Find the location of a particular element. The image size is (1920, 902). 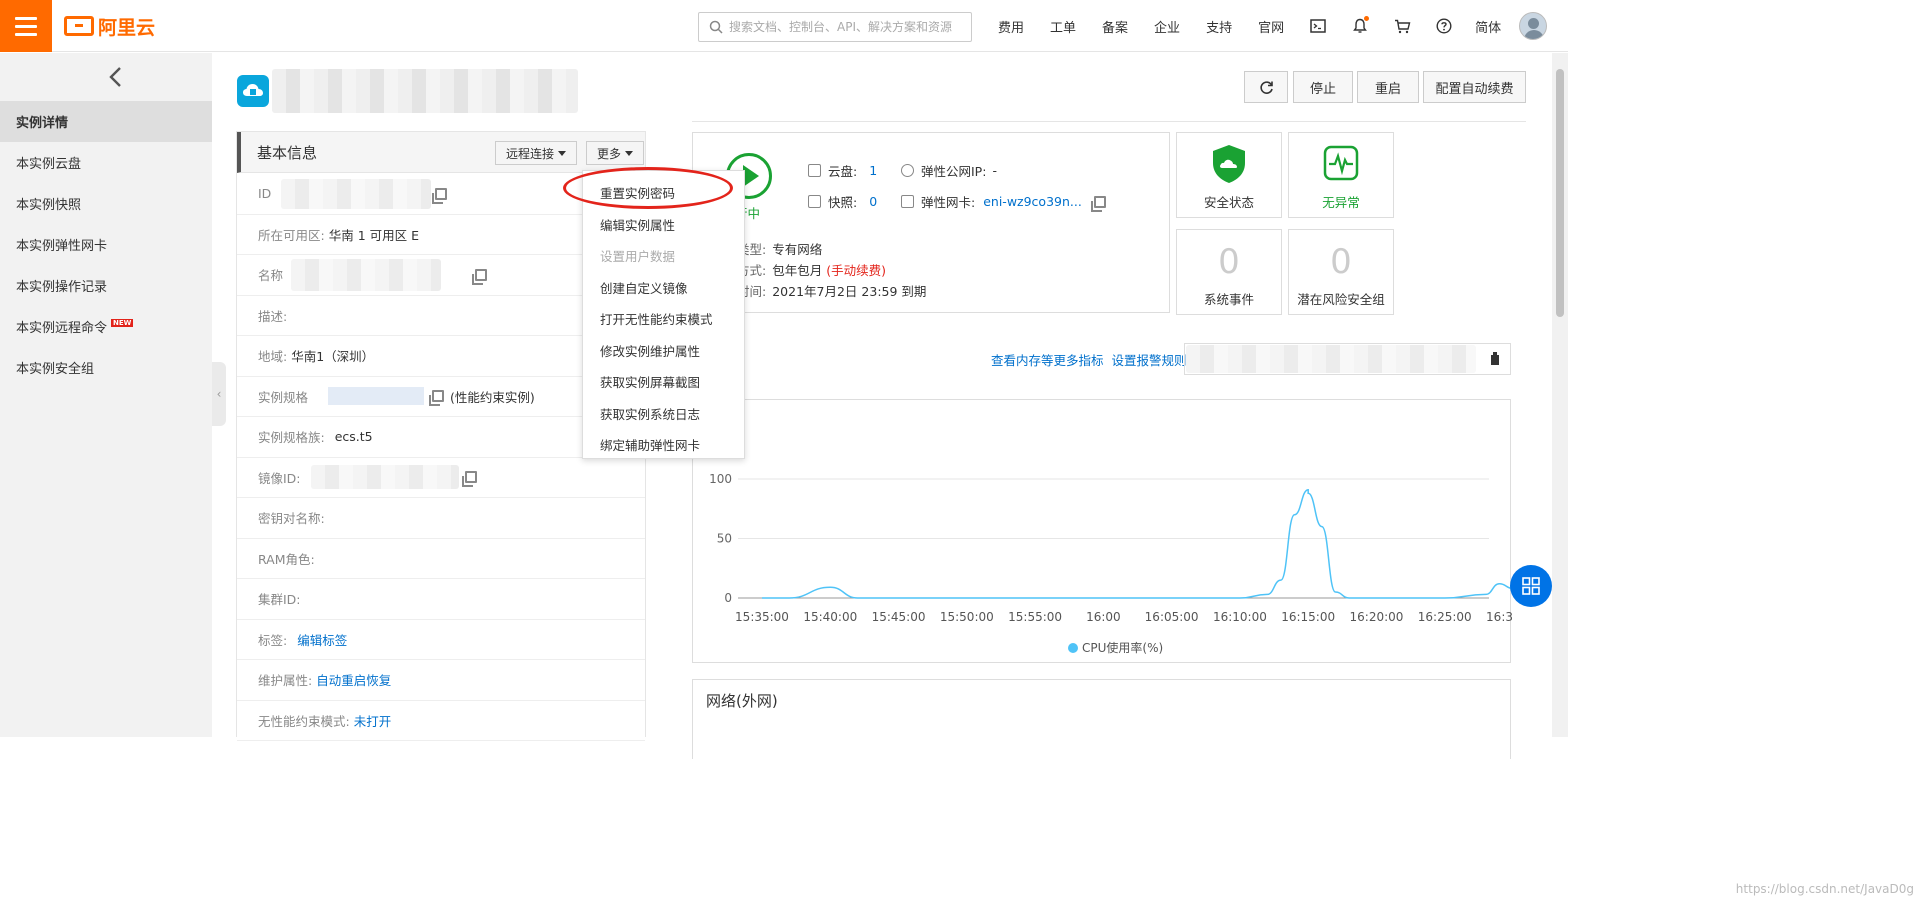

more-button: 更多 is located at coordinates (615, 153).